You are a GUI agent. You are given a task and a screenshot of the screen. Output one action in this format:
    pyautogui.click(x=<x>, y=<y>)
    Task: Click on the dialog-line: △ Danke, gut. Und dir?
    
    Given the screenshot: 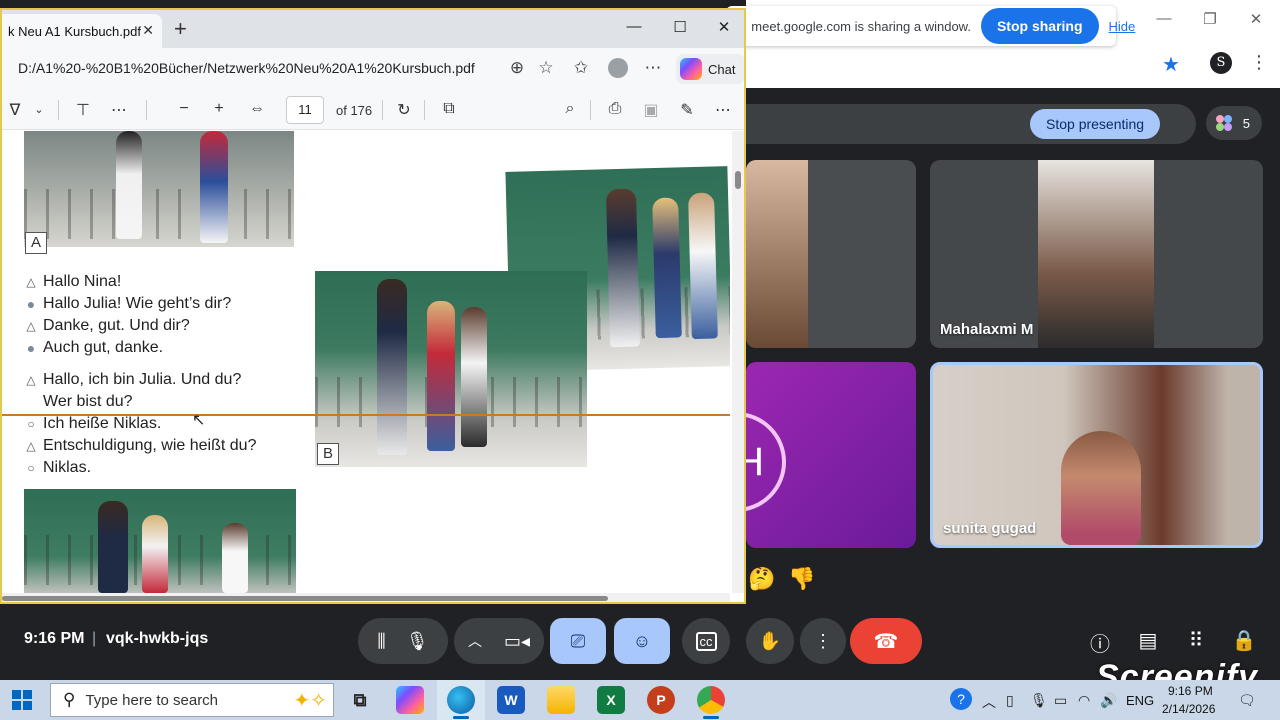 What is the action you would take?
    pyautogui.click(x=107, y=326)
    